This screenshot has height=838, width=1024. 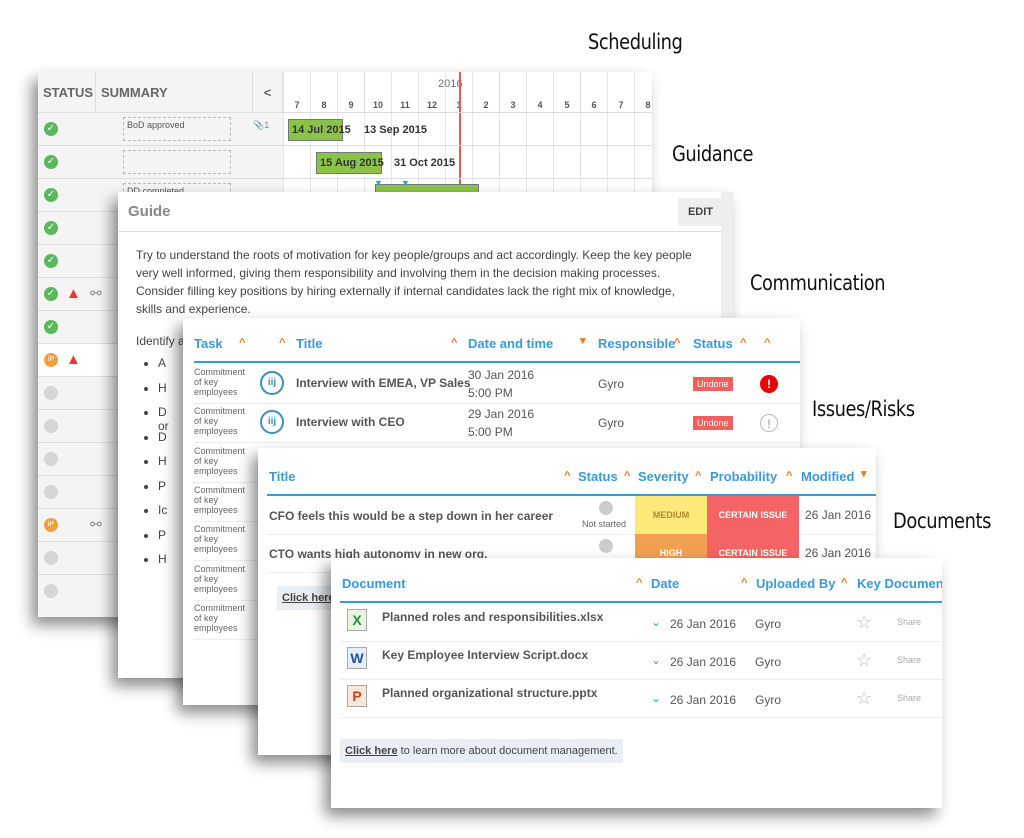 I want to click on modified-date: 26 Jan 2016, so click(x=838, y=515).